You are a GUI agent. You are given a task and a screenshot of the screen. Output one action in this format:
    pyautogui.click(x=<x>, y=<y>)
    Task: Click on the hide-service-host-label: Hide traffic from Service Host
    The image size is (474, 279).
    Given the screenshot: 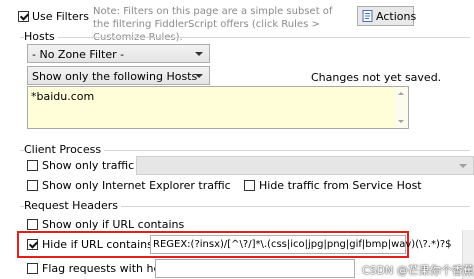 What is the action you would take?
    pyautogui.click(x=340, y=185)
    